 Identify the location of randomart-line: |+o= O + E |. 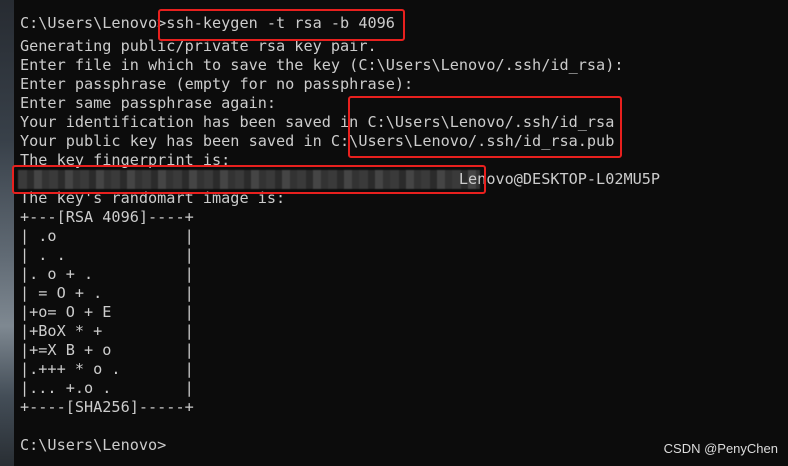
(107, 312).